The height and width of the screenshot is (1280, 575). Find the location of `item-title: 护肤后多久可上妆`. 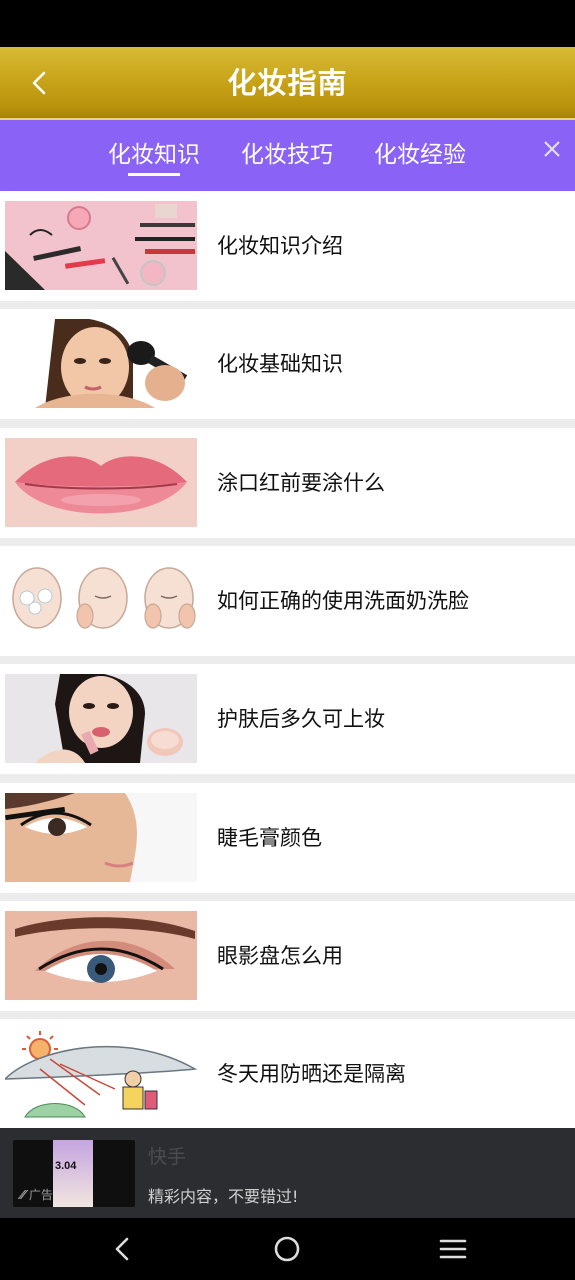

item-title: 护肤后多久可上妆 is located at coordinates (301, 719).